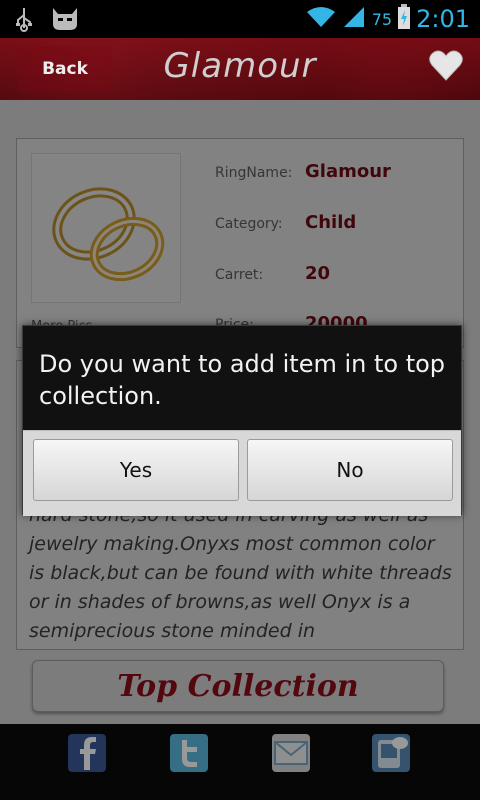 The width and height of the screenshot is (480, 800). What do you see at coordinates (240, 66) in the screenshot?
I see `page-title: Glamour` at bounding box center [240, 66].